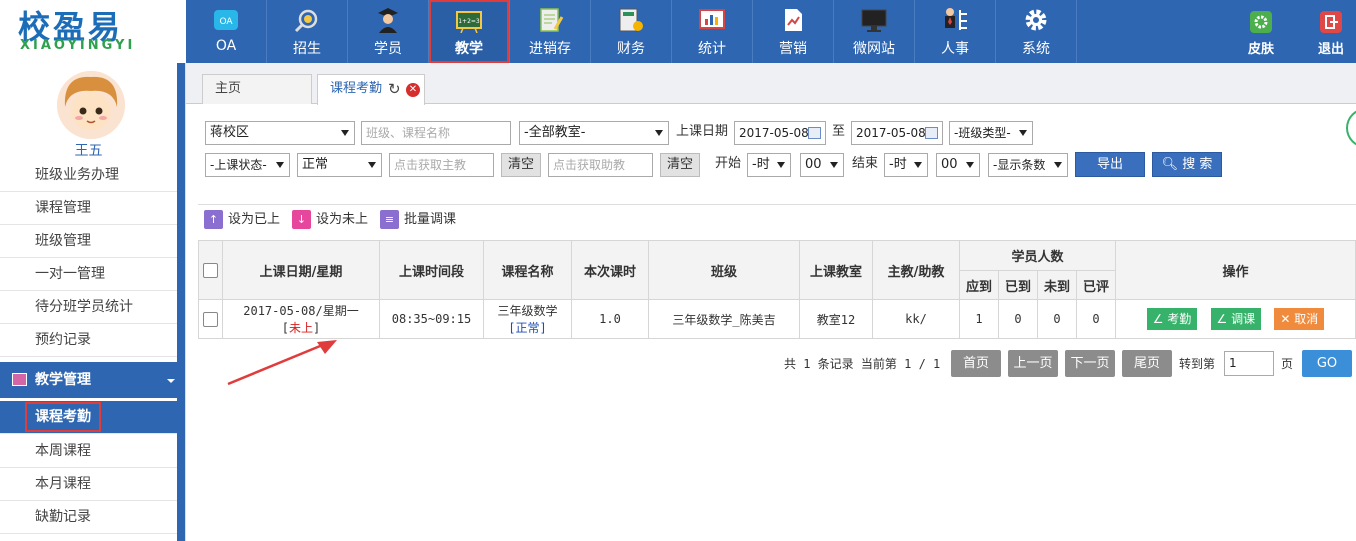 This screenshot has height=541, width=1356. What do you see at coordinates (550, 31) in the screenshot?
I see `nav-inventory: 进销存` at bounding box center [550, 31].